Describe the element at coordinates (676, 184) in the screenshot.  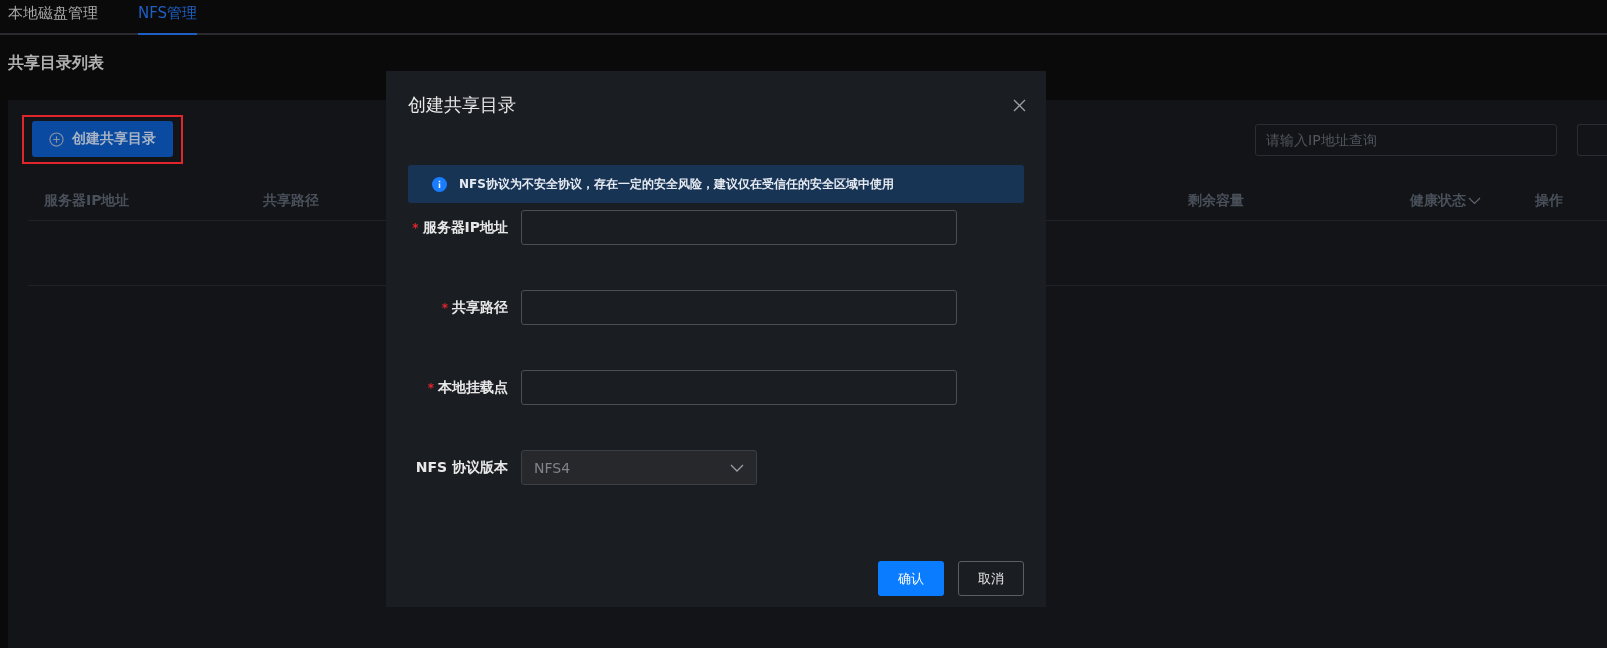
I see `notice-text: NFS协议为不安全协议，存在一定的安全风险，建议仅在受信任的安全区域中使用` at that location.